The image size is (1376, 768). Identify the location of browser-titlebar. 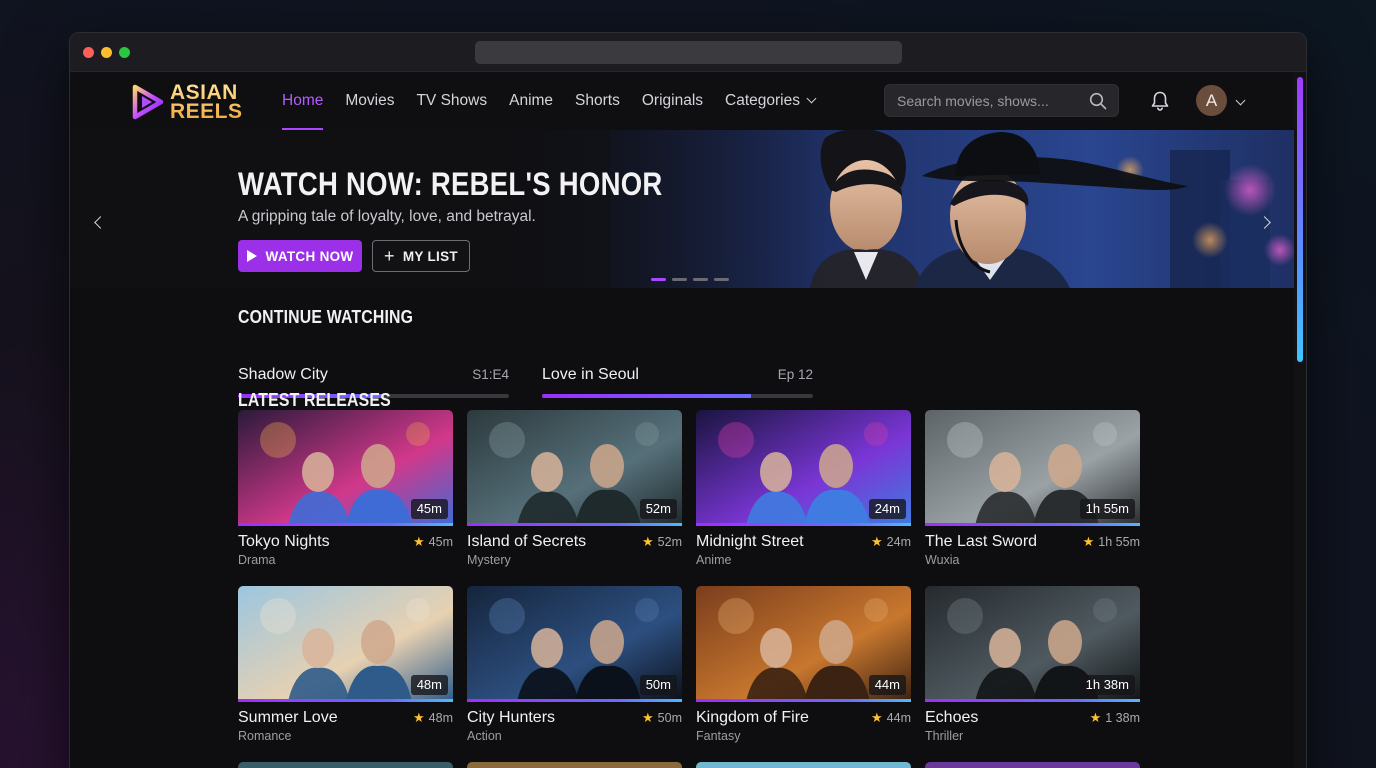
(688, 52).